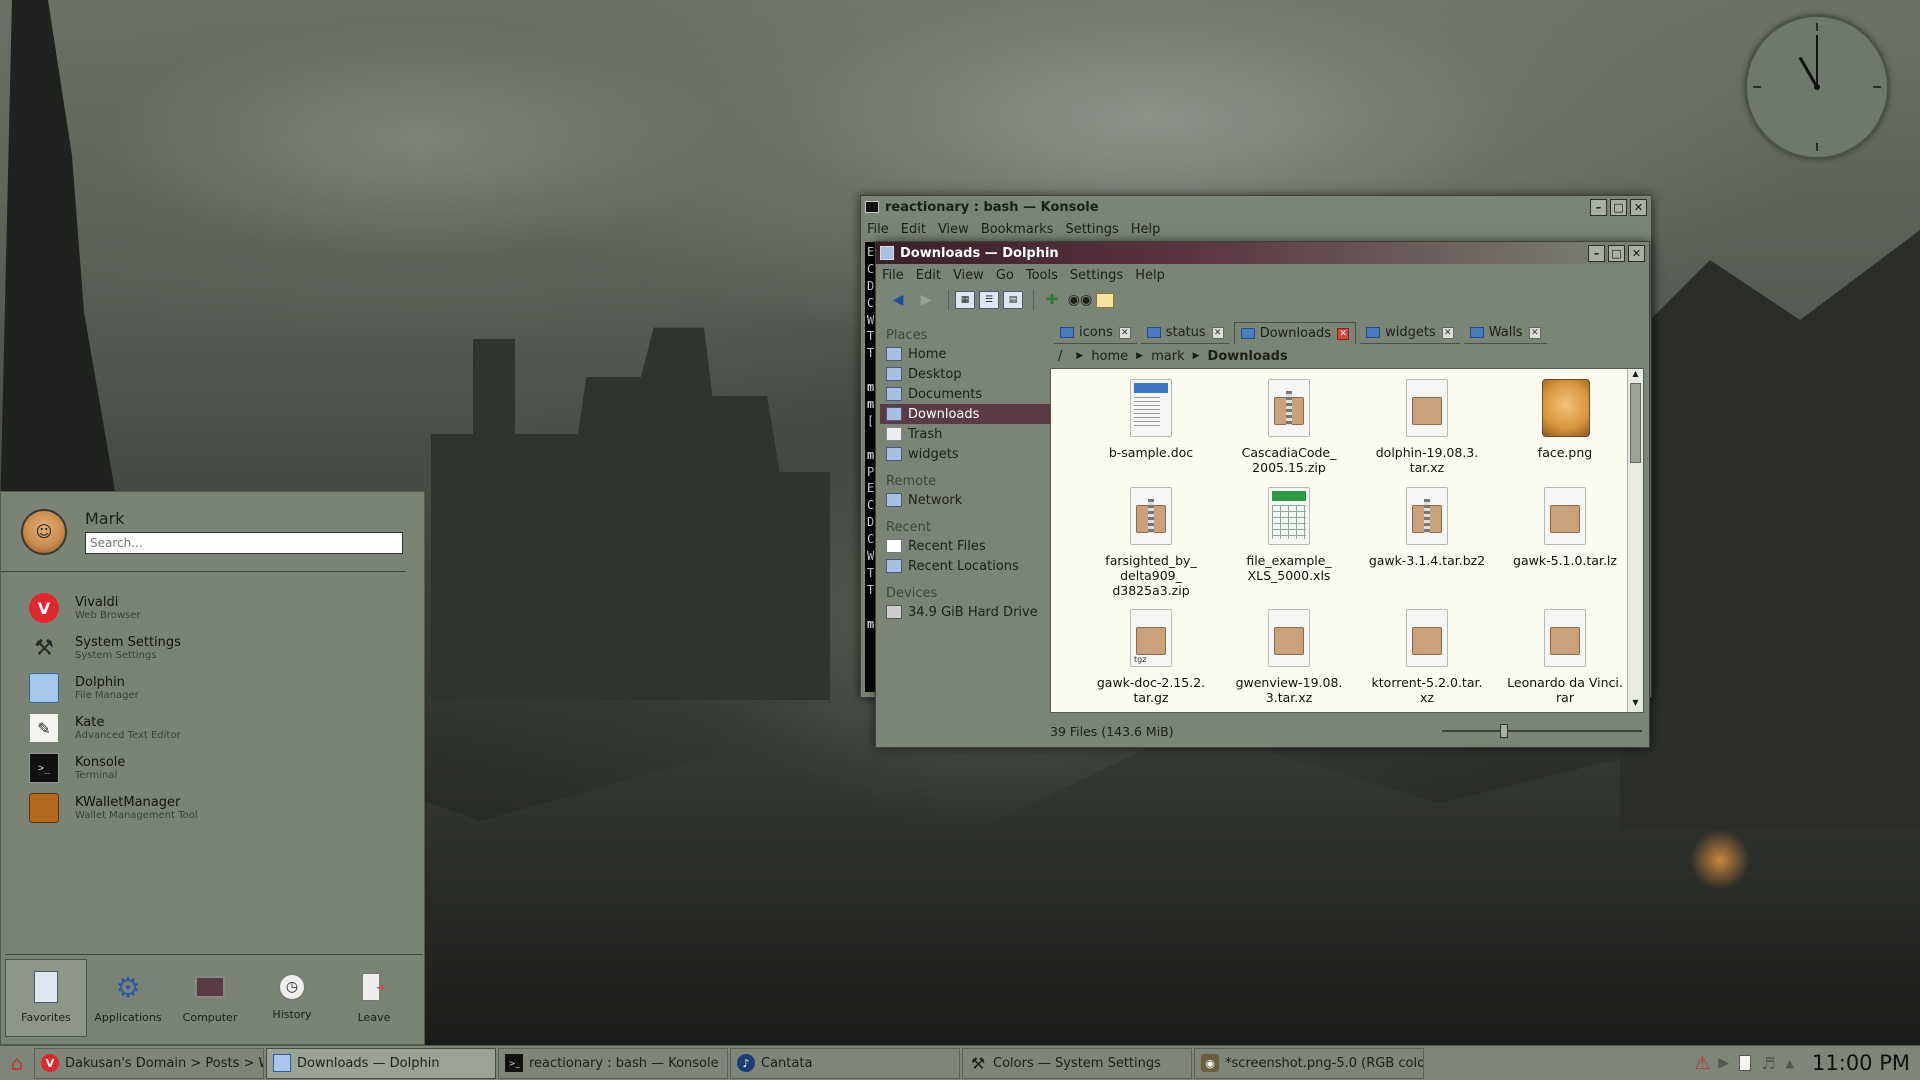 The image size is (1920, 1080). What do you see at coordinates (913, 229) in the screenshot?
I see `konsole-menu-edit: Edit` at bounding box center [913, 229].